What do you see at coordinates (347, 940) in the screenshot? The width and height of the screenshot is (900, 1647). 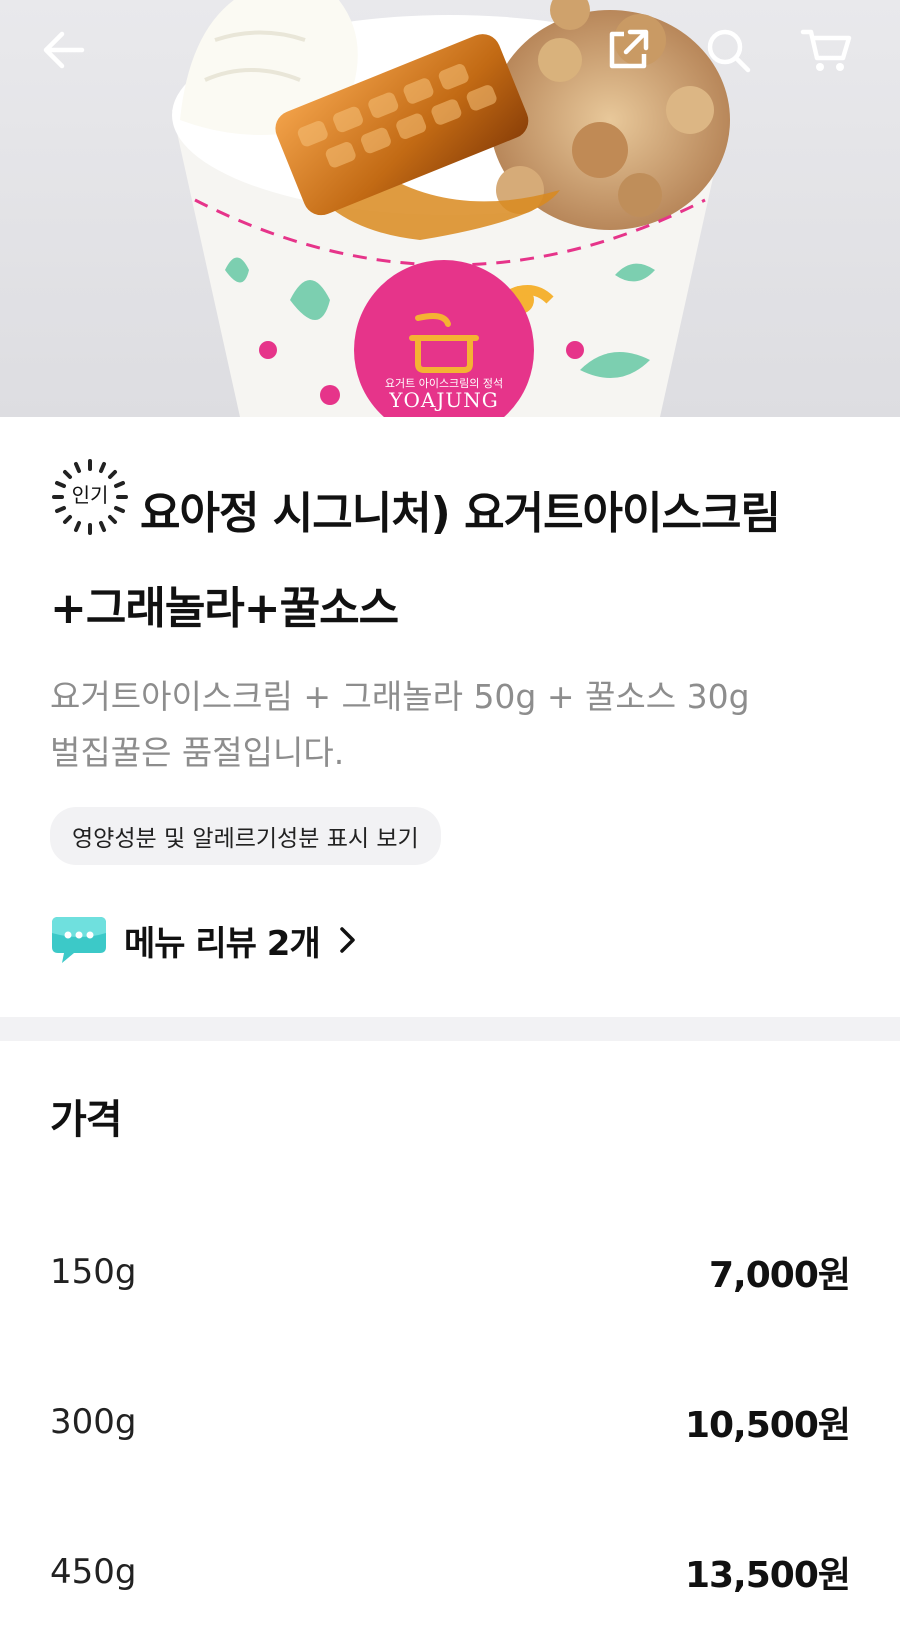 I see `chevron-right-icon` at bounding box center [347, 940].